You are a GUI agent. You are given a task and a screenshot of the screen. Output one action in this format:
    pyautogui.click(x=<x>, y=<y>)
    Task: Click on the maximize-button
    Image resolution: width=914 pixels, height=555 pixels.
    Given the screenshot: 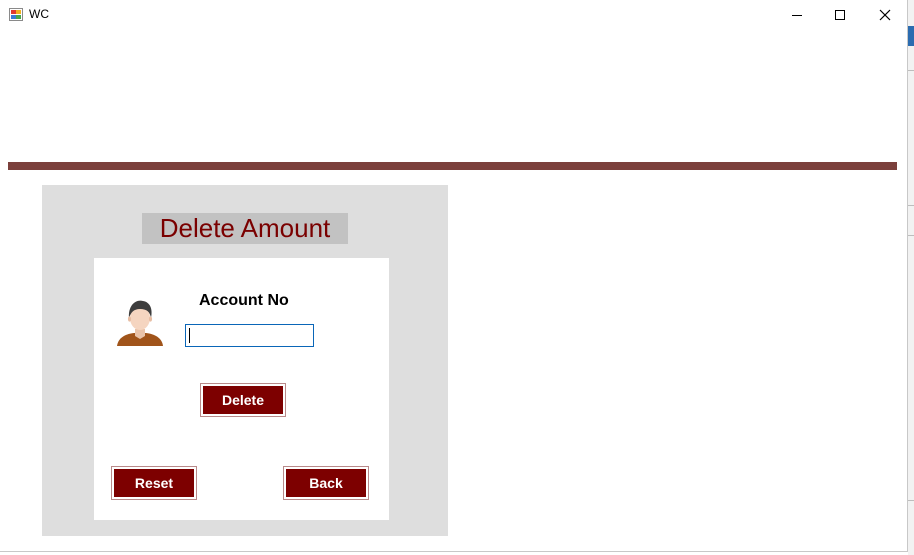 What is the action you would take?
    pyautogui.click(x=840, y=15)
    